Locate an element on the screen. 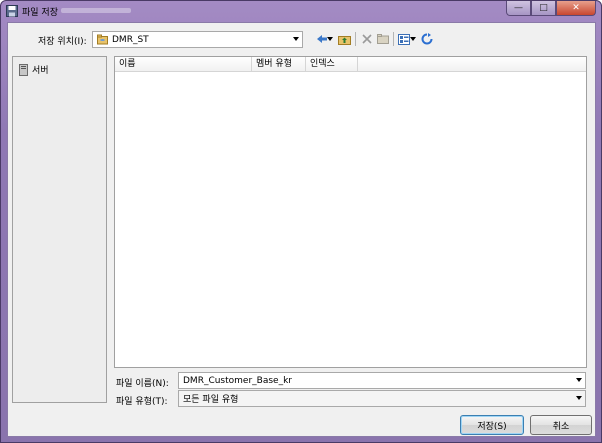 The image size is (602, 443). save-button: 저장(S) is located at coordinates (492, 425).